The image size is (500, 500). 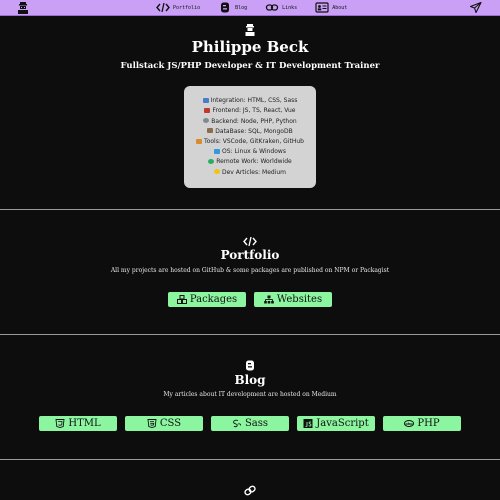 I want to click on laptop-icon, so click(x=217, y=151).